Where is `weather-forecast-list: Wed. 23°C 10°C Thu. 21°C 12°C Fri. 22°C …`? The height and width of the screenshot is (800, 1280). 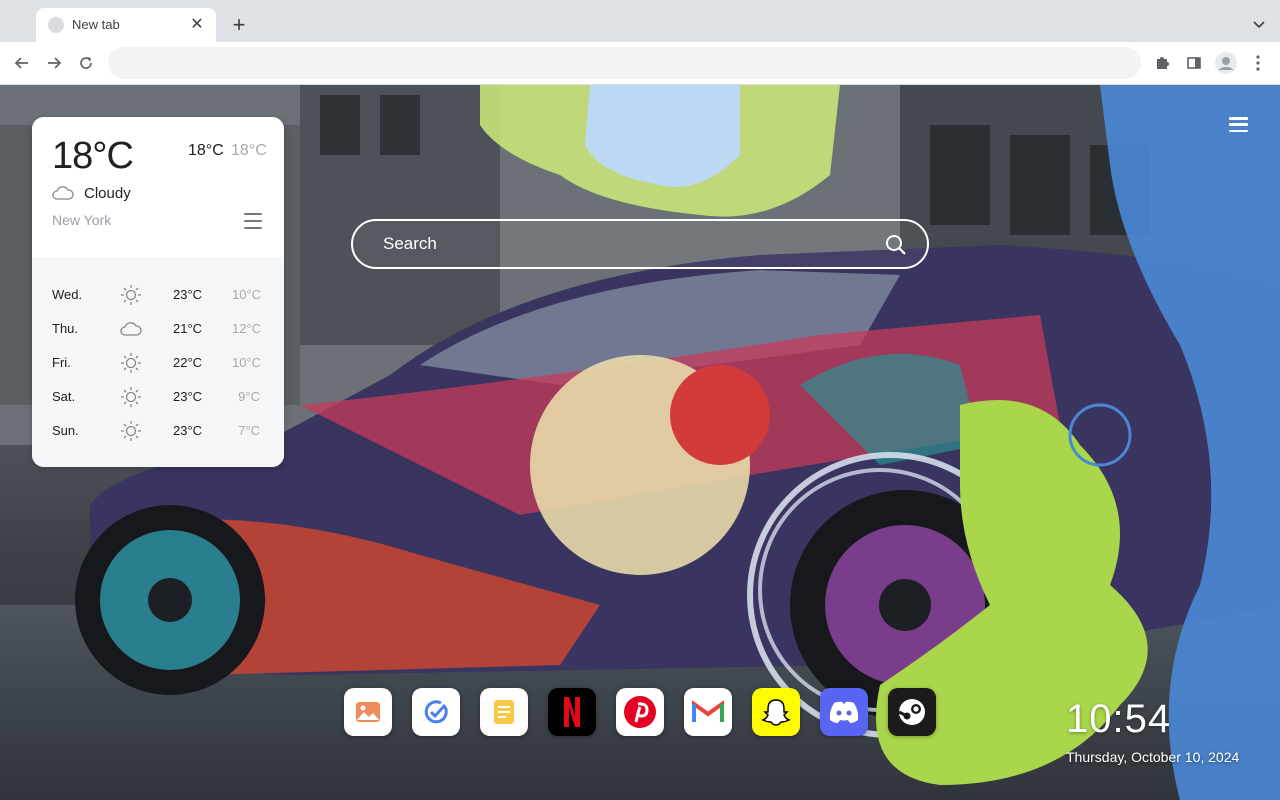 weather-forecast-list: Wed. 23°C 10°C Thu. 21°C 12°C Fri. 22°C … is located at coordinates (158, 362).